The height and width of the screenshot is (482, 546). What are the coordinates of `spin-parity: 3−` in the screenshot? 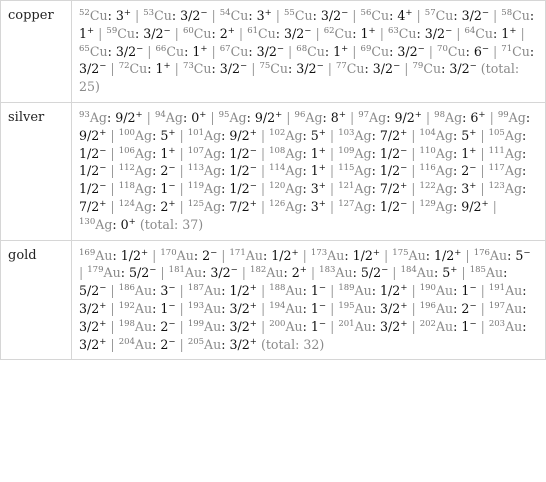 It's located at (167, 290).